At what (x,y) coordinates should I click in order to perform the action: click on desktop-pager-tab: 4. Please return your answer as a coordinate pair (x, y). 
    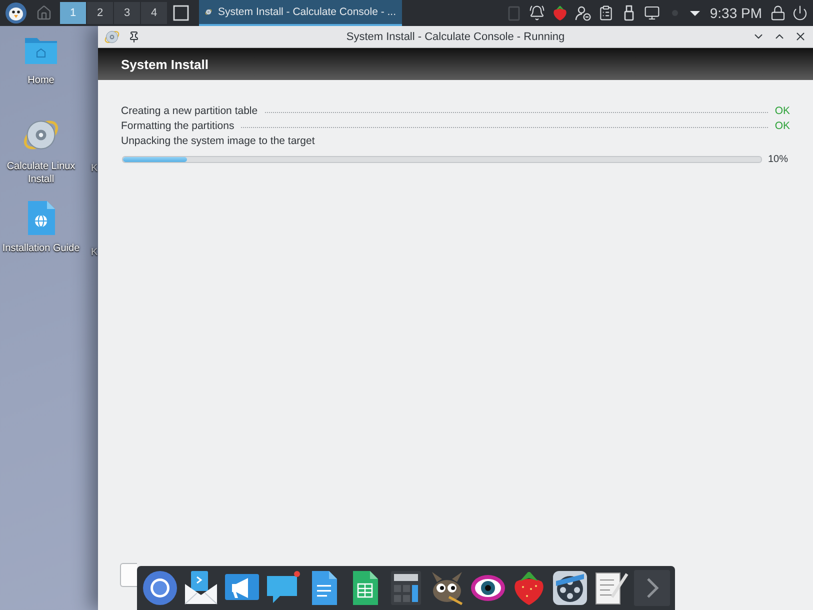
    Looking at the image, I should click on (154, 13).